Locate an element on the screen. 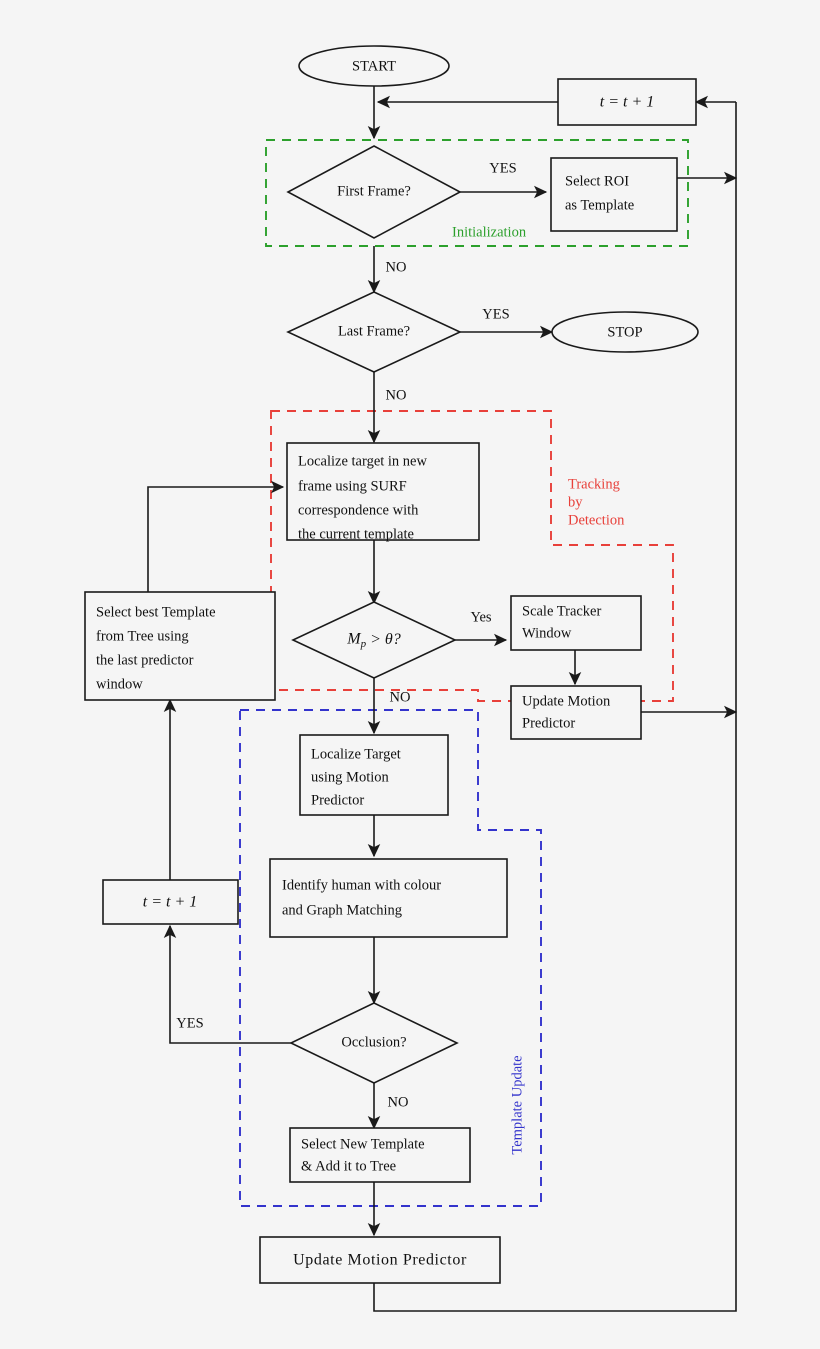 This screenshot has width=820, height=1349. node-identify-human is located at coordinates (388, 898).